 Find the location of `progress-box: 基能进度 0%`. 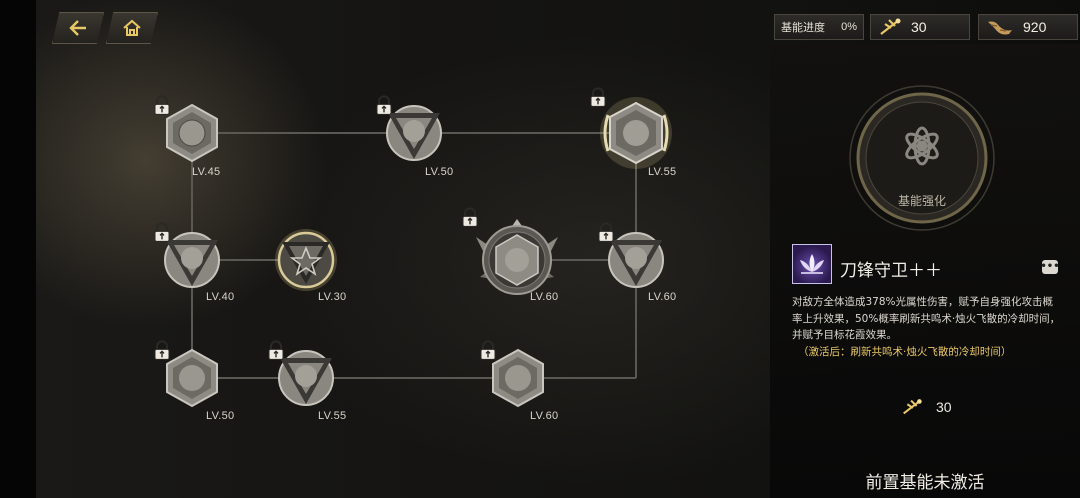

progress-box: 基能进度 0% is located at coordinates (819, 27).